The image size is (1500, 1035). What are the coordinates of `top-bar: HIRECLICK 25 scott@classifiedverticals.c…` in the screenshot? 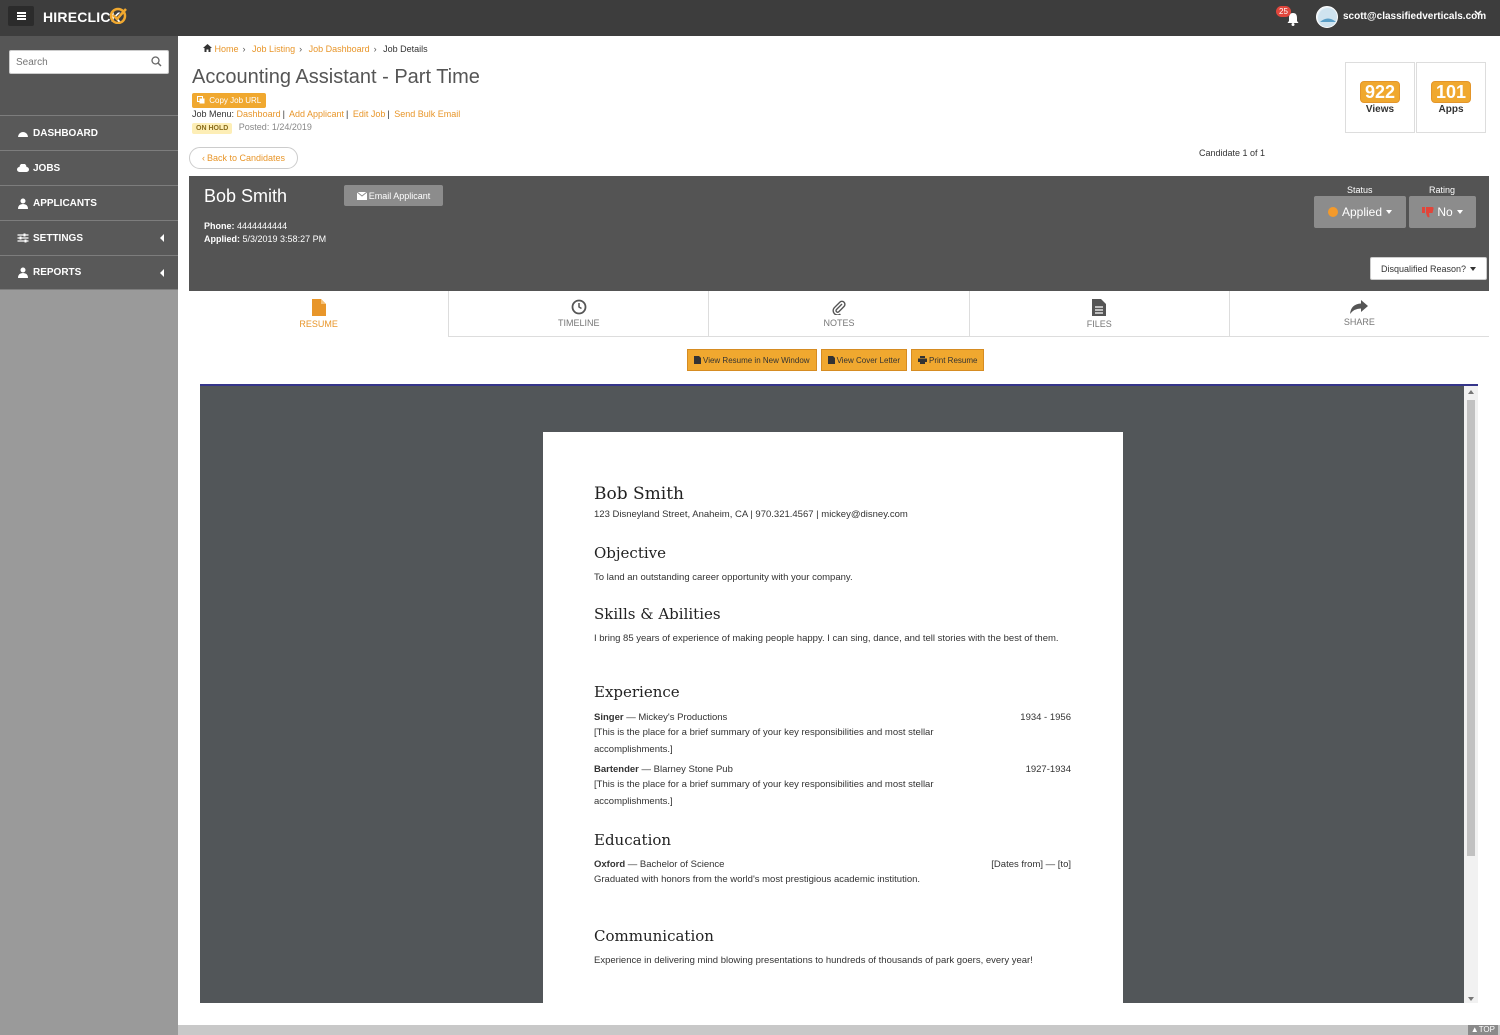 It's located at (750, 18).